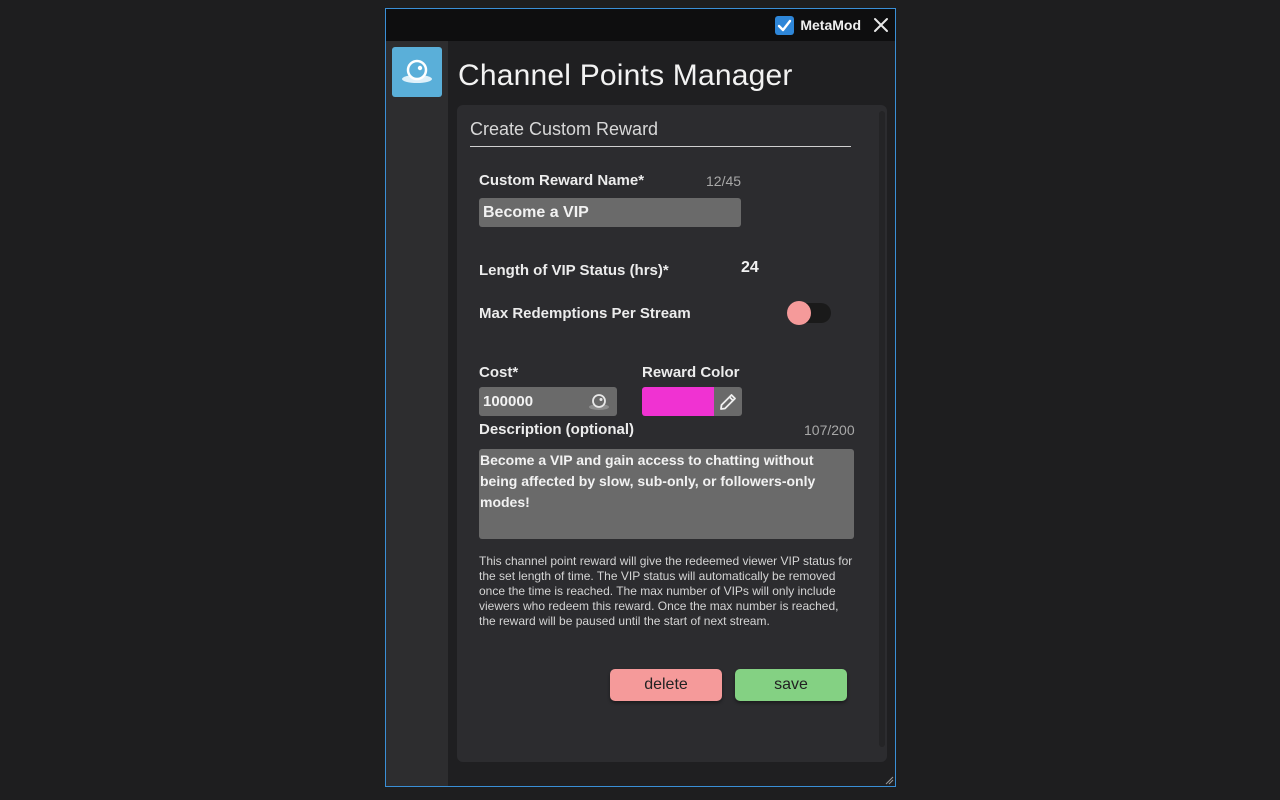 This screenshot has height=800, width=1280. Describe the element at coordinates (678, 401) in the screenshot. I see `color-swatch` at that location.